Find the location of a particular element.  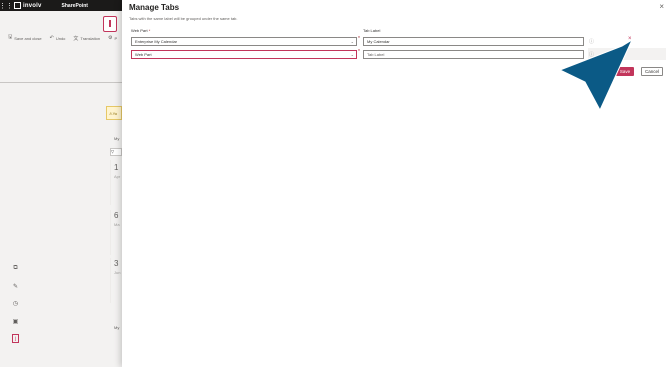

tab-label-column-header: Tab Label is located at coordinates (372, 30).